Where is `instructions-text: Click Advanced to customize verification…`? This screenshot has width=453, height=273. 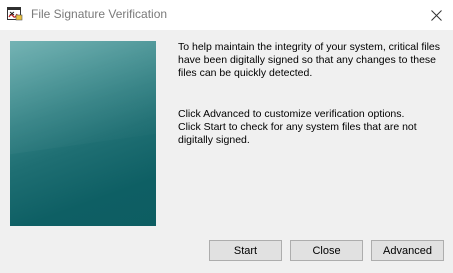
instructions-text: Click Advanced to customize verification… is located at coordinates (313, 127).